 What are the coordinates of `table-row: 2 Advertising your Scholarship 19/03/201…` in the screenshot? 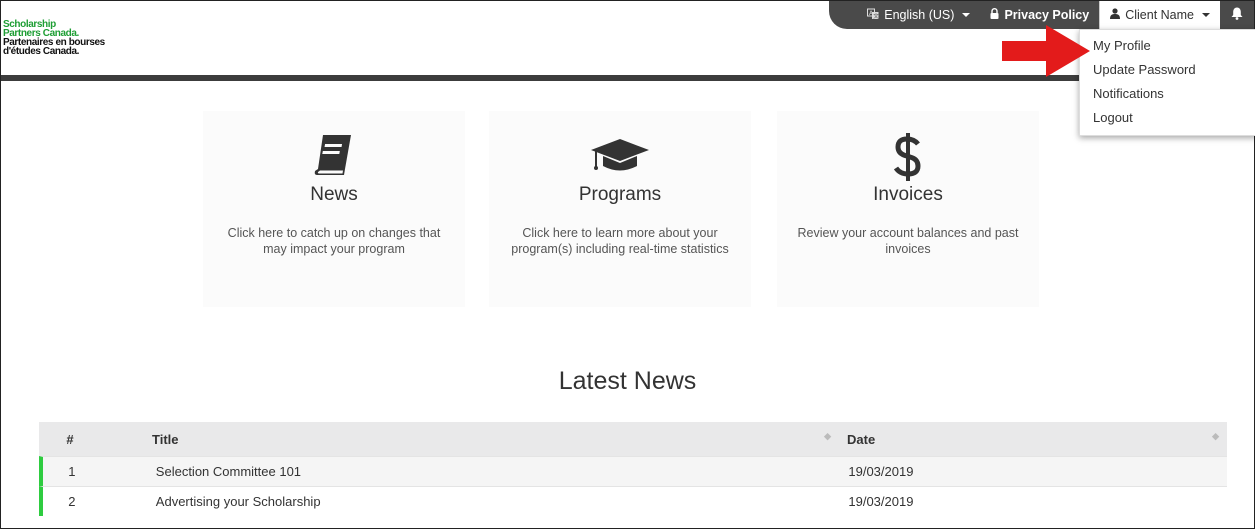 It's located at (633, 501).